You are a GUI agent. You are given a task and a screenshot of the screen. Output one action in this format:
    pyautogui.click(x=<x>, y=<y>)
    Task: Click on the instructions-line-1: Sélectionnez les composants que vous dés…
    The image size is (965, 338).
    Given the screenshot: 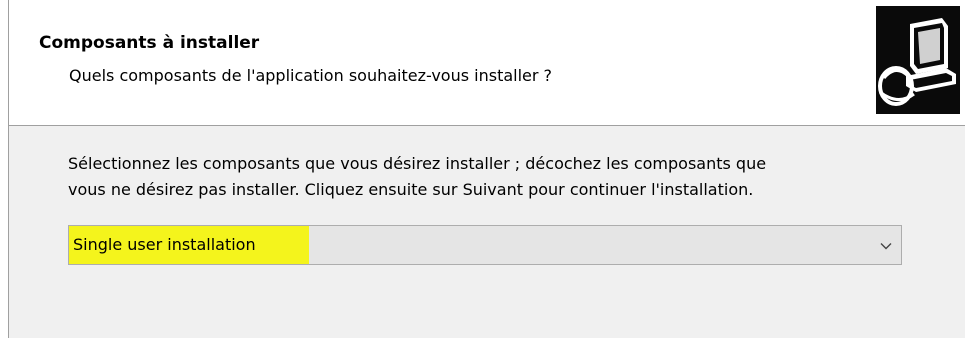 What is the action you would take?
    pyautogui.click(x=417, y=163)
    